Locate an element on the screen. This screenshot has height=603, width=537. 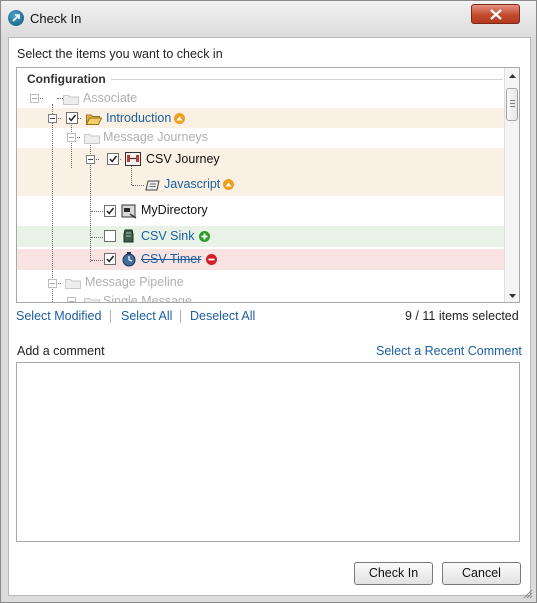
resize-grip-icon is located at coordinates (527, 593).